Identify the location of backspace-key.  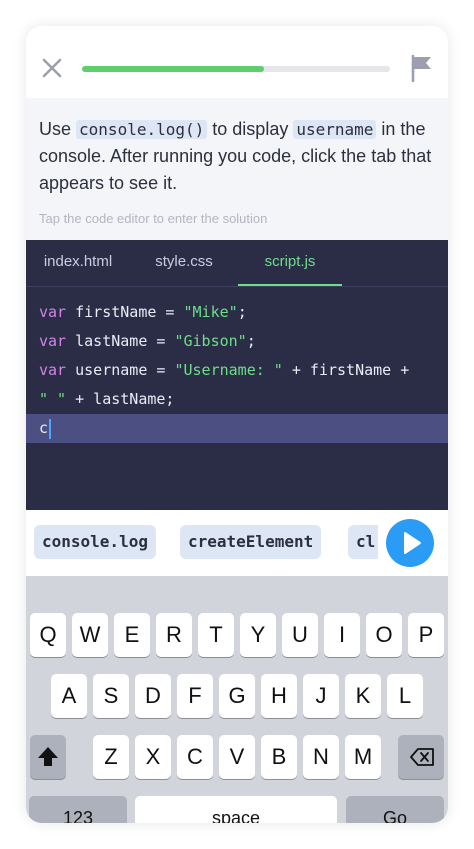
(421, 757).